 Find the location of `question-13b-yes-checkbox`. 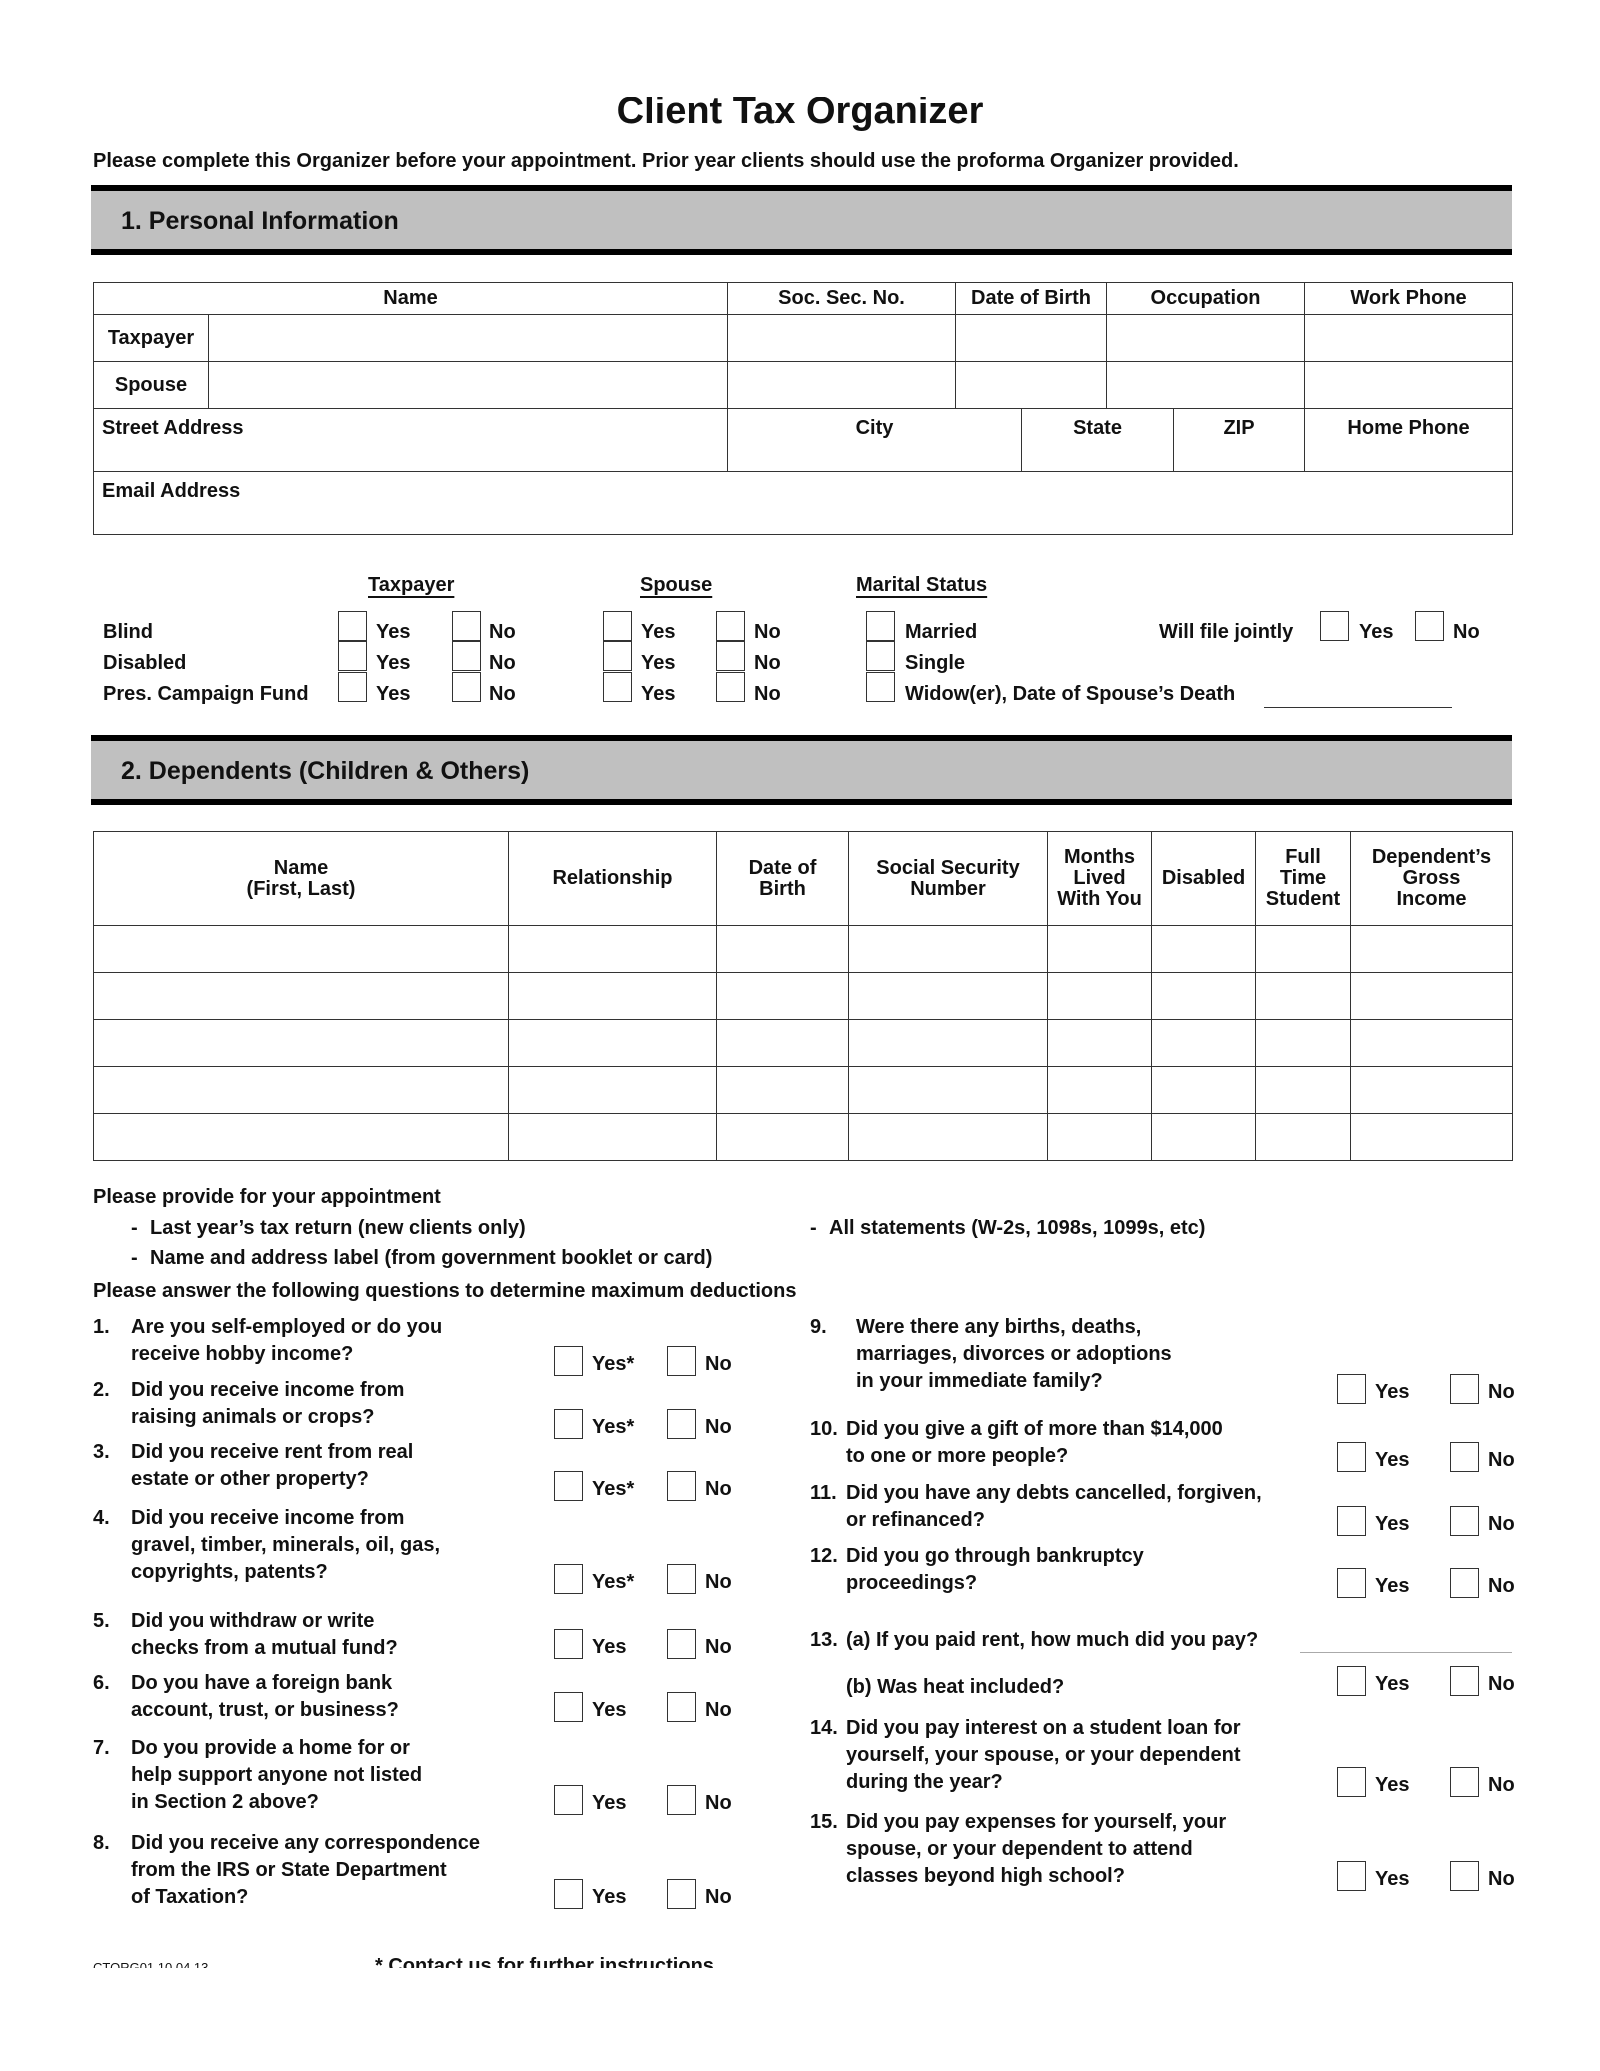

question-13b-yes-checkbox is located at coordinates (1351, 1681).